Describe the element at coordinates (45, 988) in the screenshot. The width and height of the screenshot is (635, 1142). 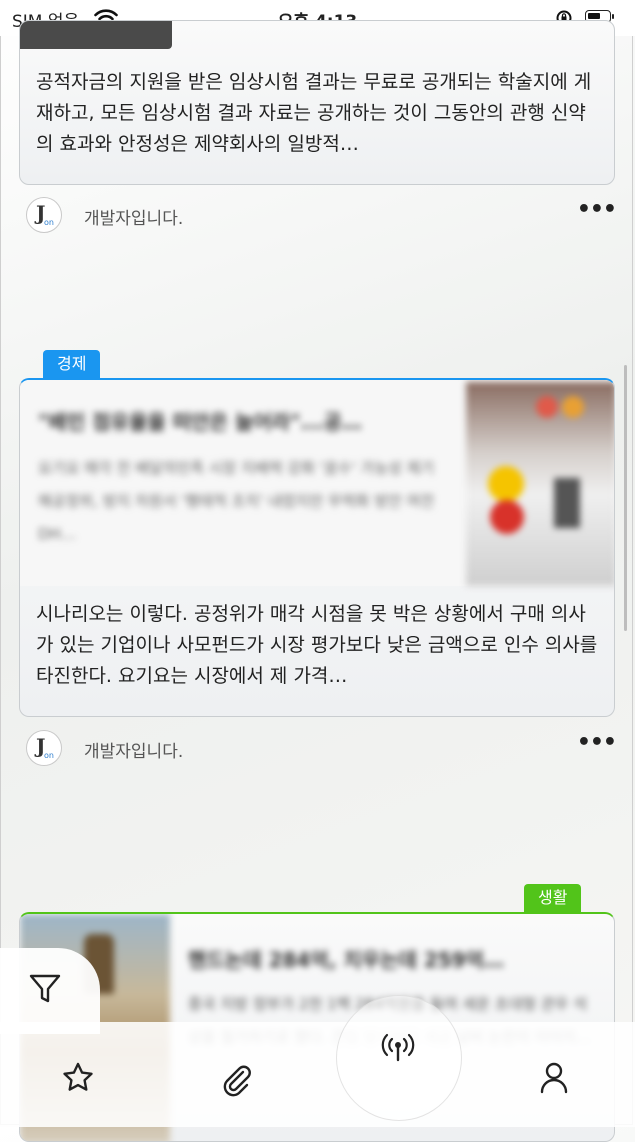
I see `filter-funnel-icon` at that location.